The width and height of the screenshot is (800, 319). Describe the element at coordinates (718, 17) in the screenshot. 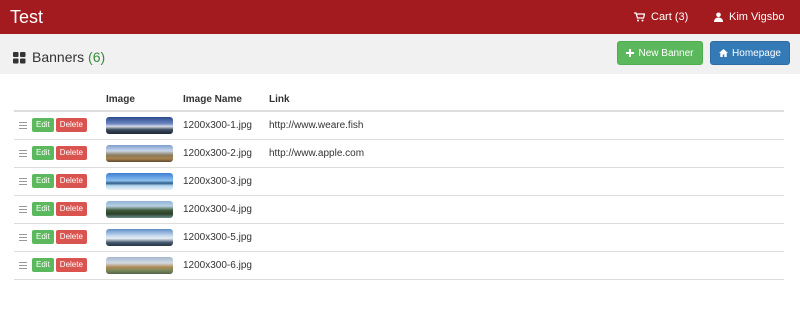

I see `user-icon` at that location.